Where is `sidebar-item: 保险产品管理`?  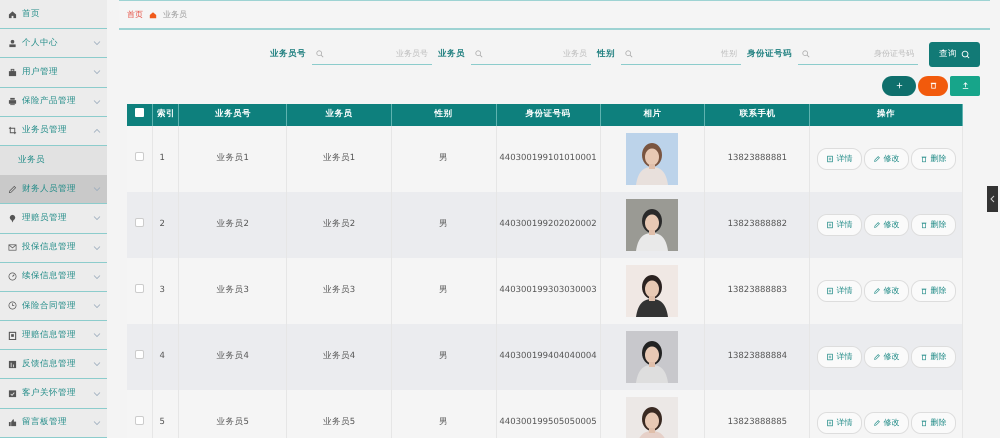
sidebar-item: 保险产品管理 is located at coordinates (53, 102).